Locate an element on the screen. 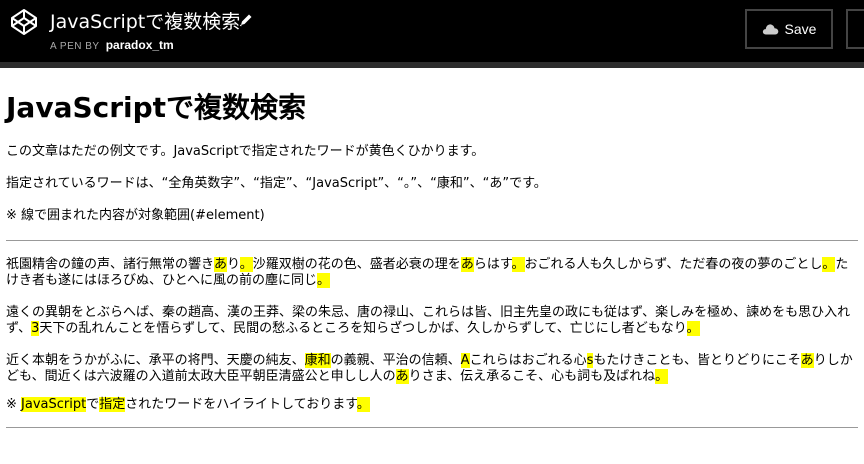  byline: A PEN BY paradox_tm is located at coordinates (112, 45).